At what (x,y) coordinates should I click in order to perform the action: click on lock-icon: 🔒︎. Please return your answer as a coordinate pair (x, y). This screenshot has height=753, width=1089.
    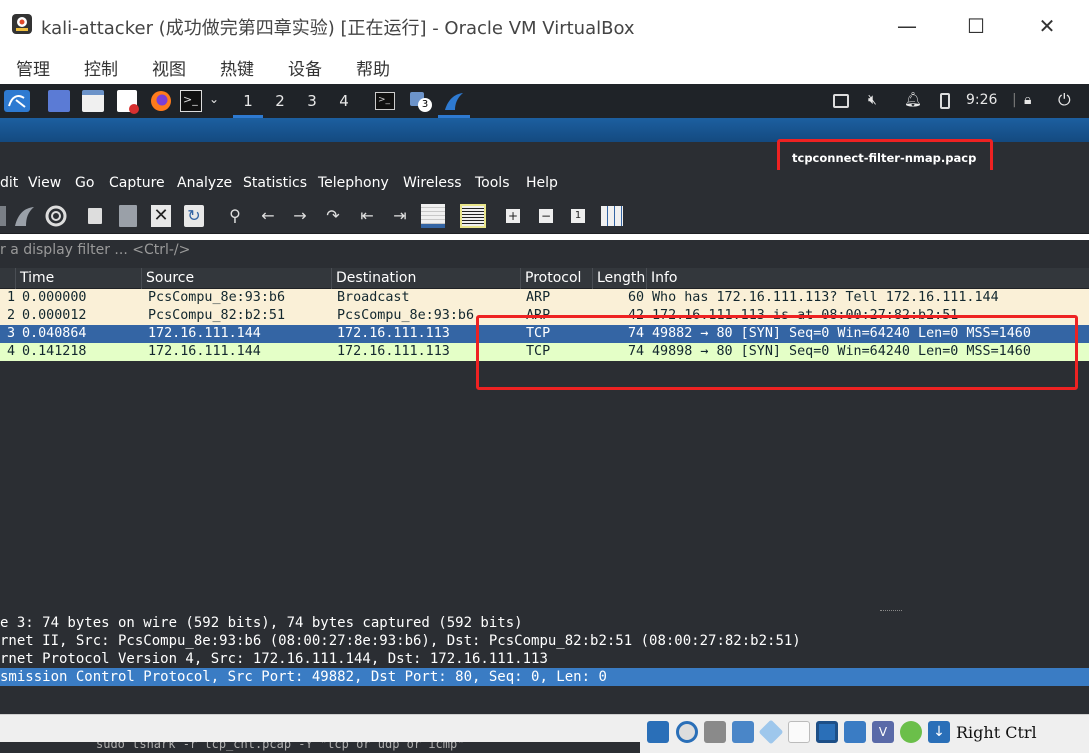
    Looking at the image, I should click on (1027, 100).